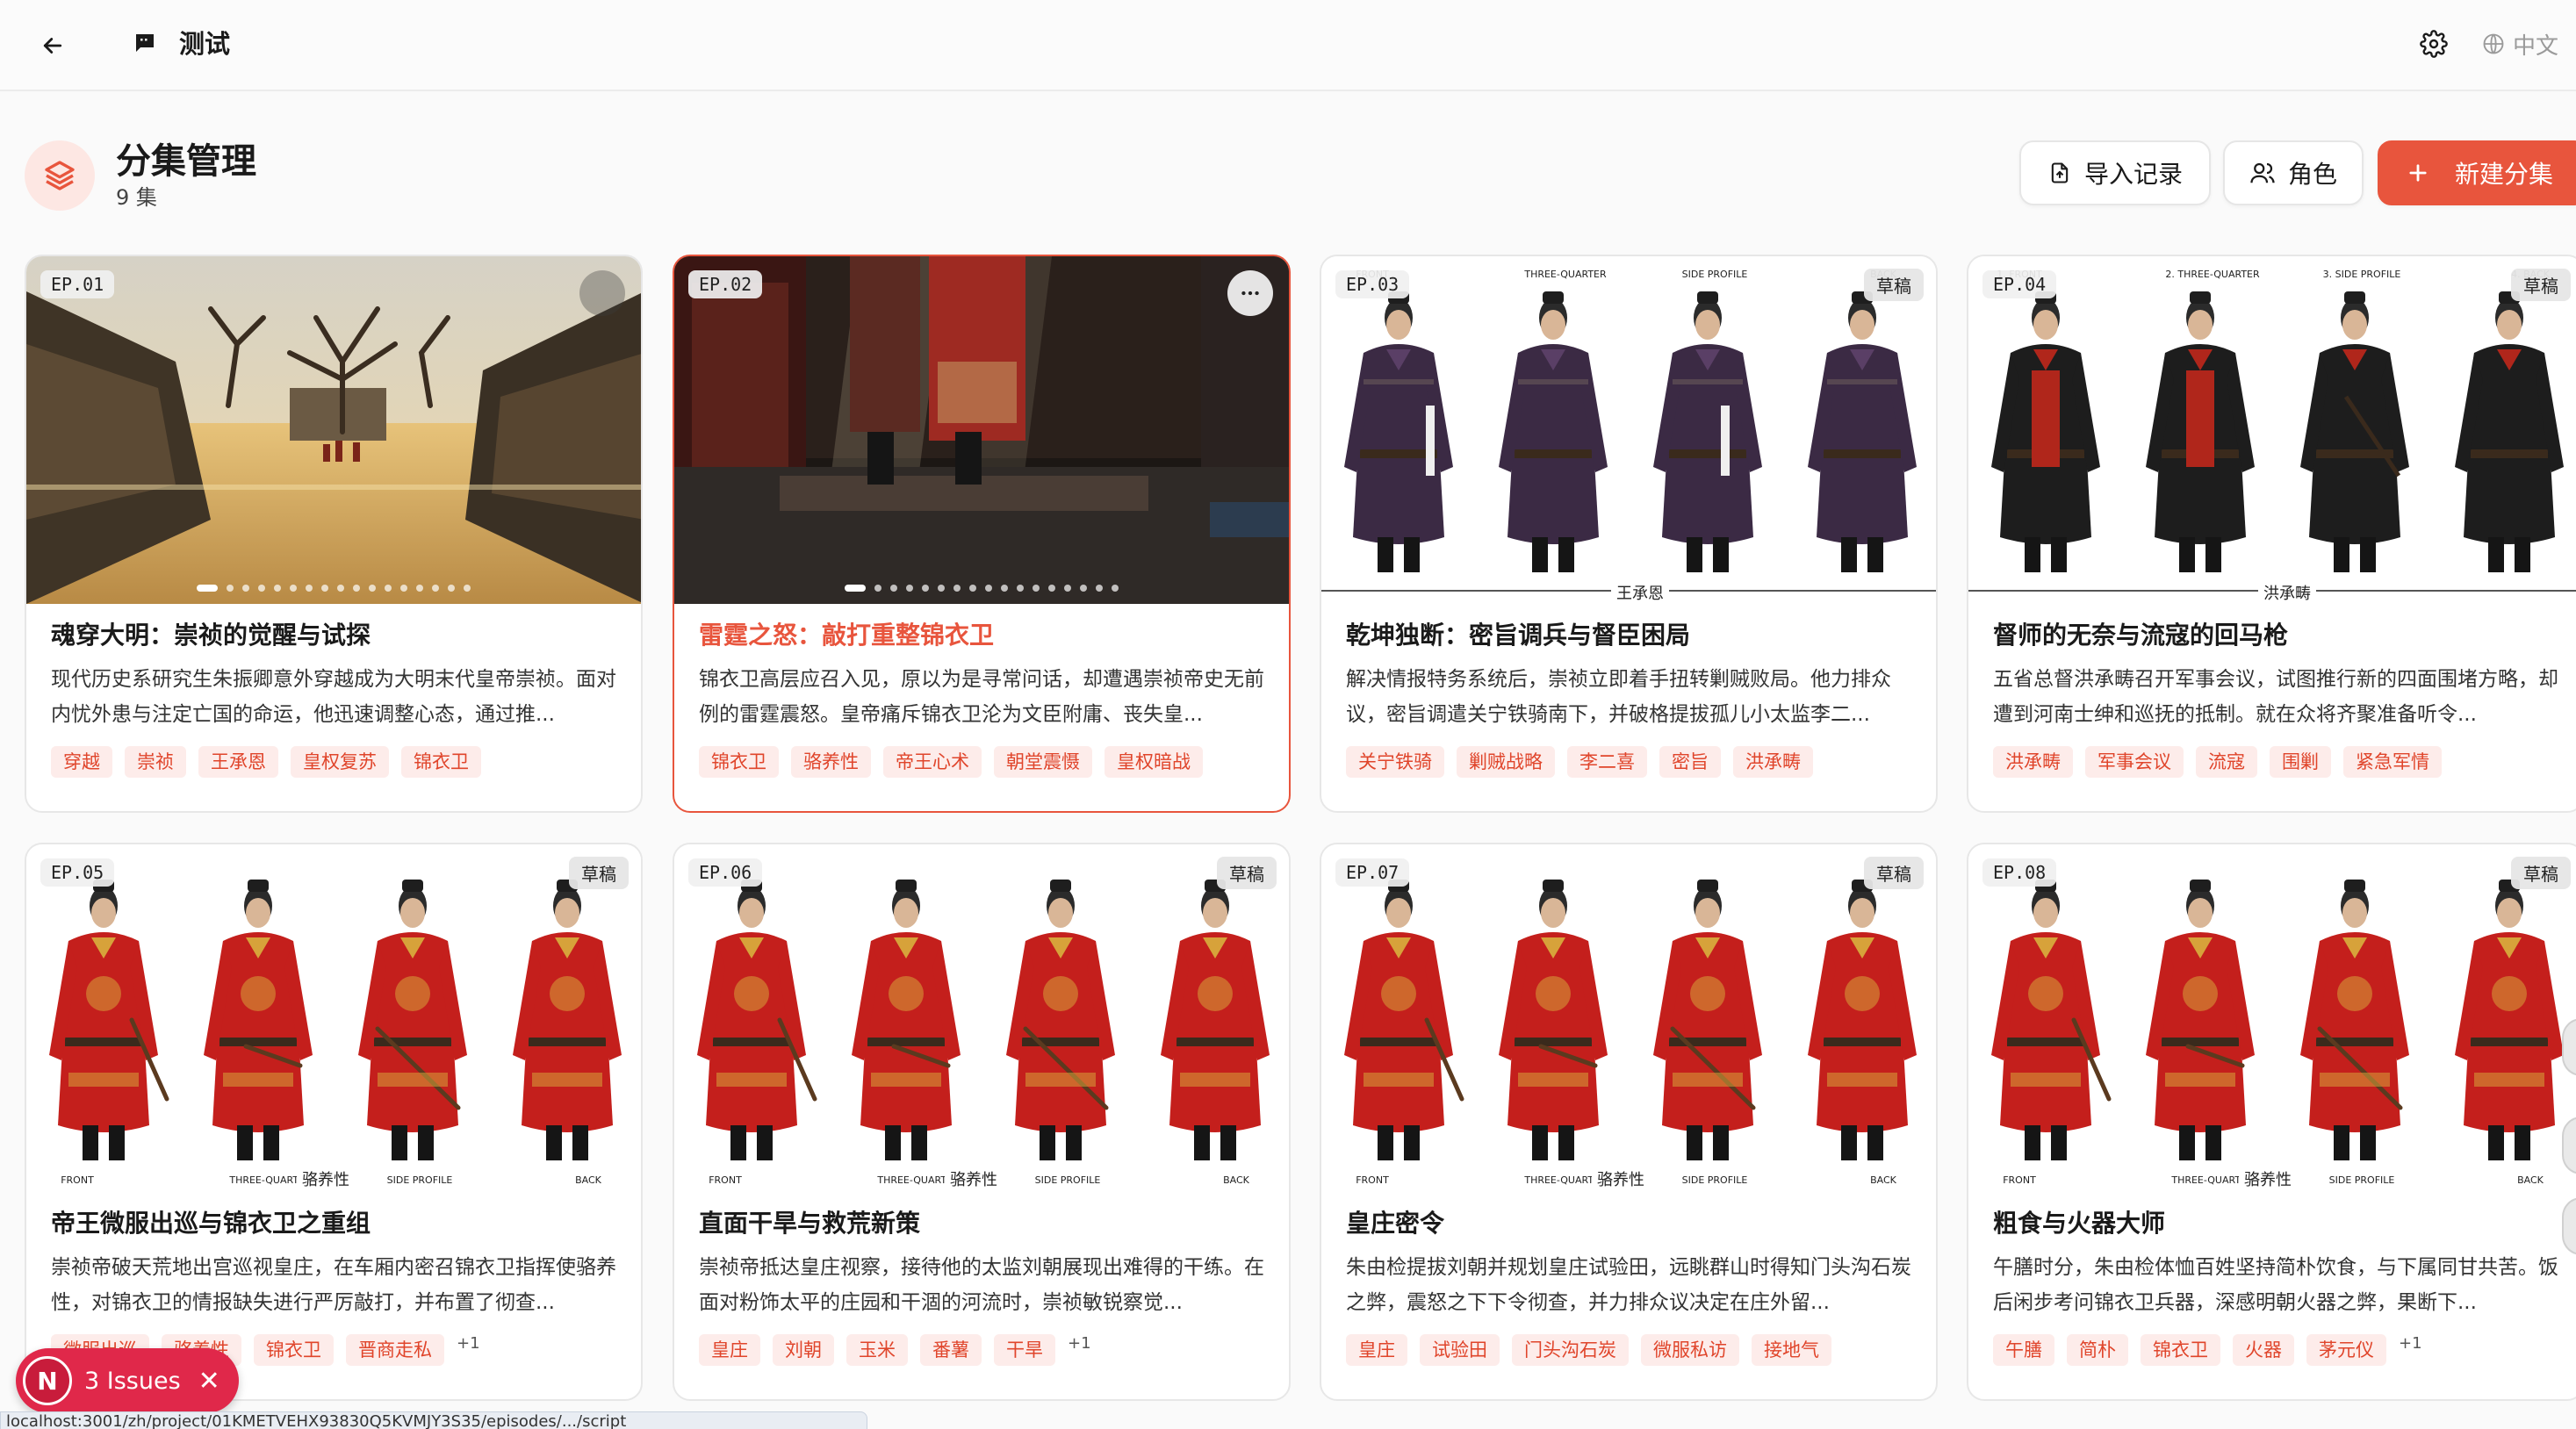  Describe the element at coordinates (81, 762) in the screenshot. I see `tag: 穿越` at that location.